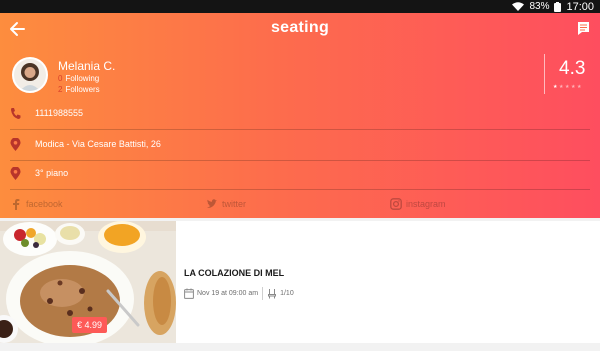 This screenshot has height=351, width=600. What do you see at coordinates (16, 113) in the screenshot?
I see `phone-icon` at bounding box center [16, 113].